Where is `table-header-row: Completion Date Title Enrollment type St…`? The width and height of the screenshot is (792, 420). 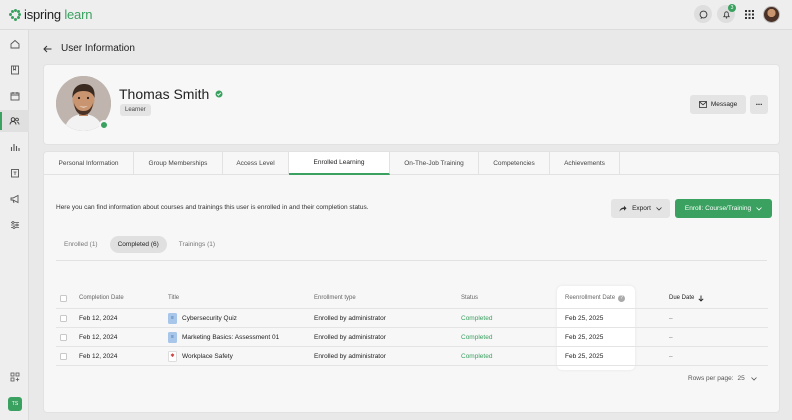
table-header-row: Completion Date Title Enrollment type St… is located at coordinates (412, 298).